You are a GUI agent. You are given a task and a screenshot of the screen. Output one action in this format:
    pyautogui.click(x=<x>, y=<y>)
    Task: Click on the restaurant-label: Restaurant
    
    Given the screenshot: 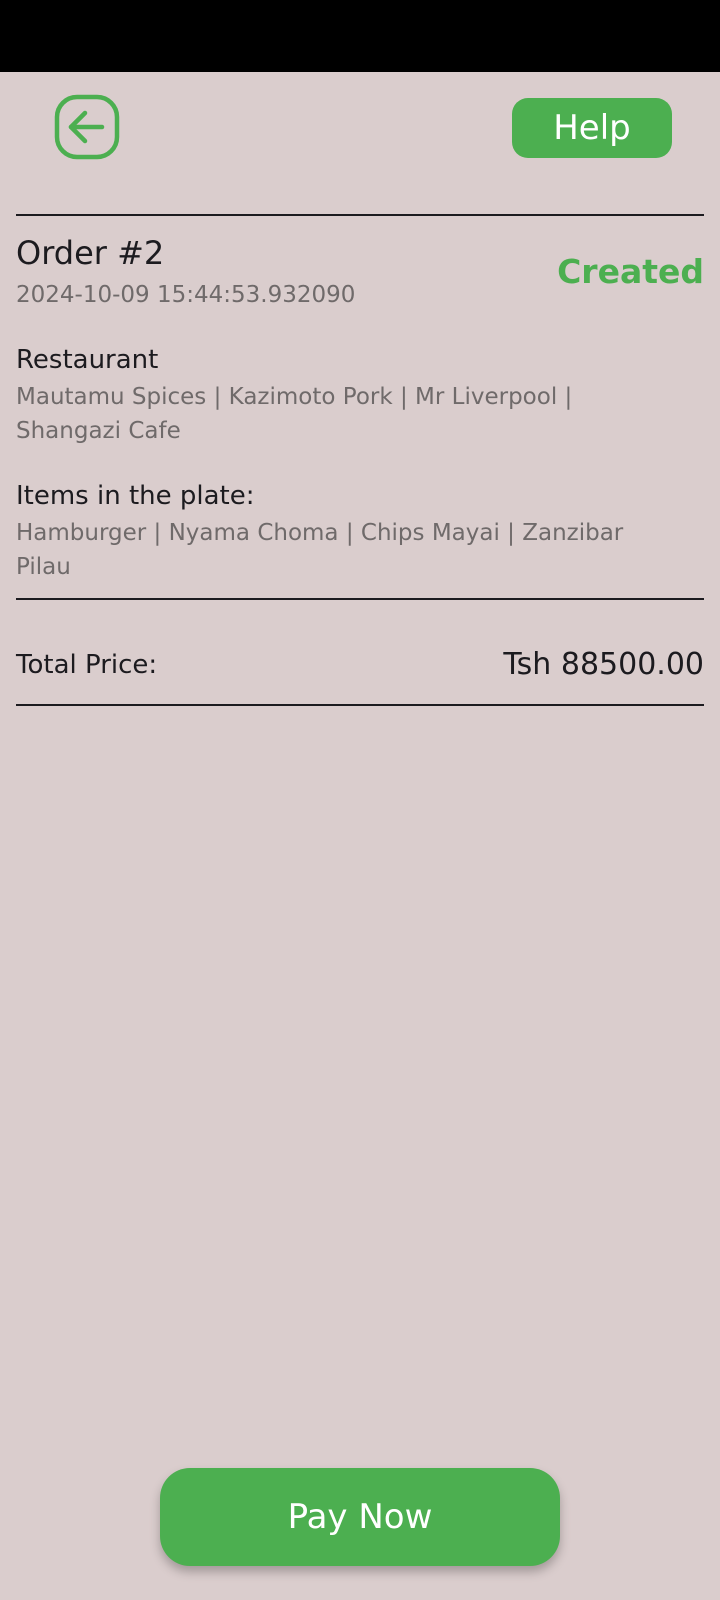 What is the action you would take?
    pyautogui.click(x=87, y=360)
    